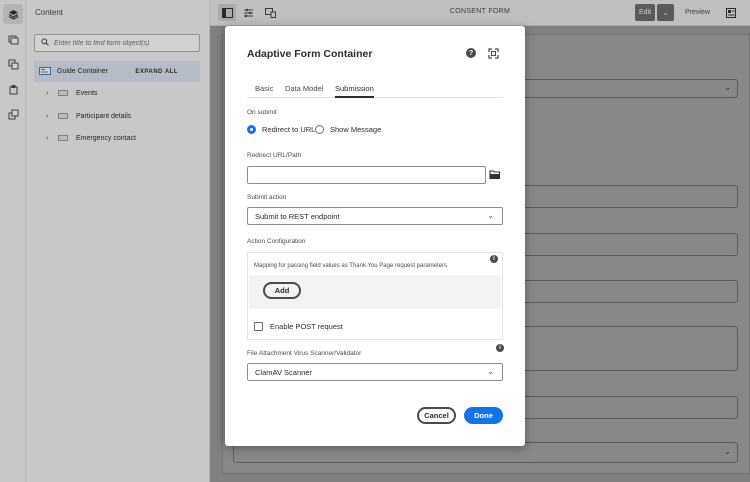 The image size is (750, 482). Describe the element at coordinates (493, 53) in the screenshot. I see `fullscreen-icon` at that location.